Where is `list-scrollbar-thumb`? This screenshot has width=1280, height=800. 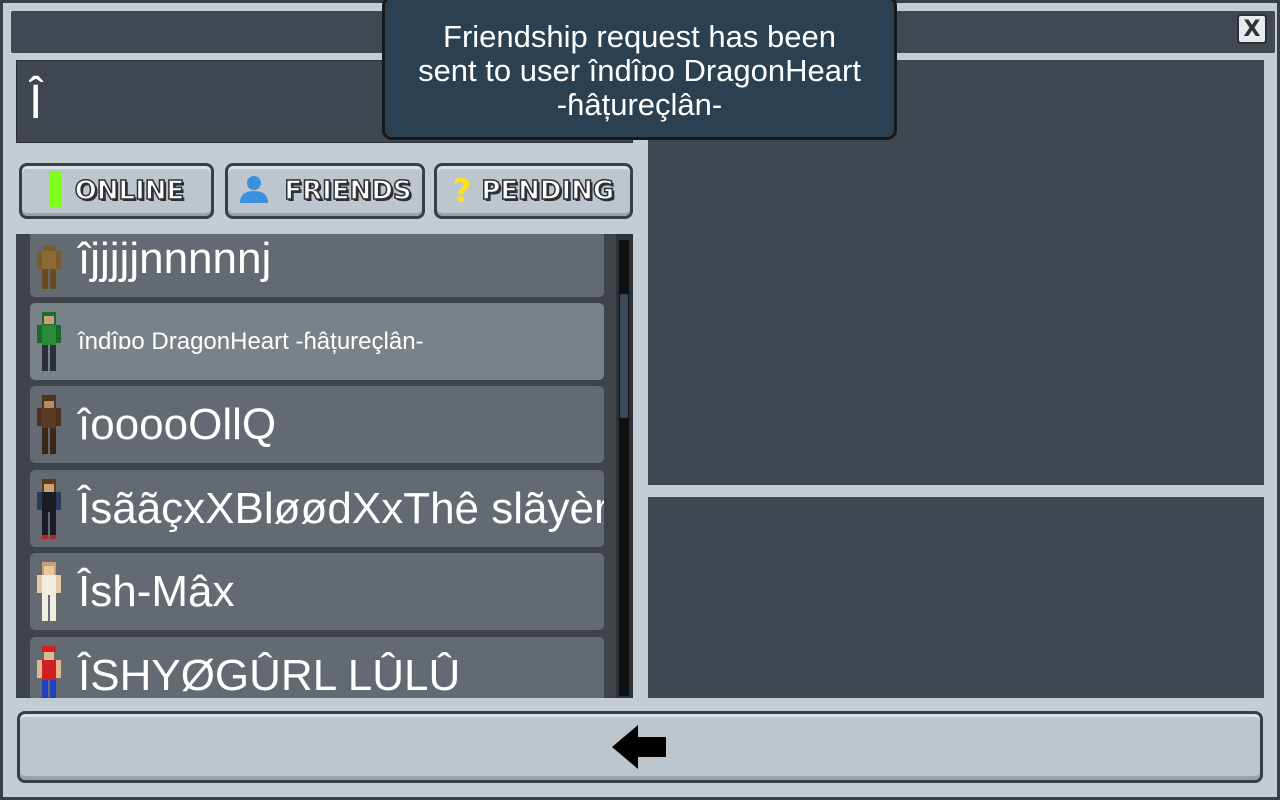 list-scrollbar-thumb is located at coordinates (624, 356).